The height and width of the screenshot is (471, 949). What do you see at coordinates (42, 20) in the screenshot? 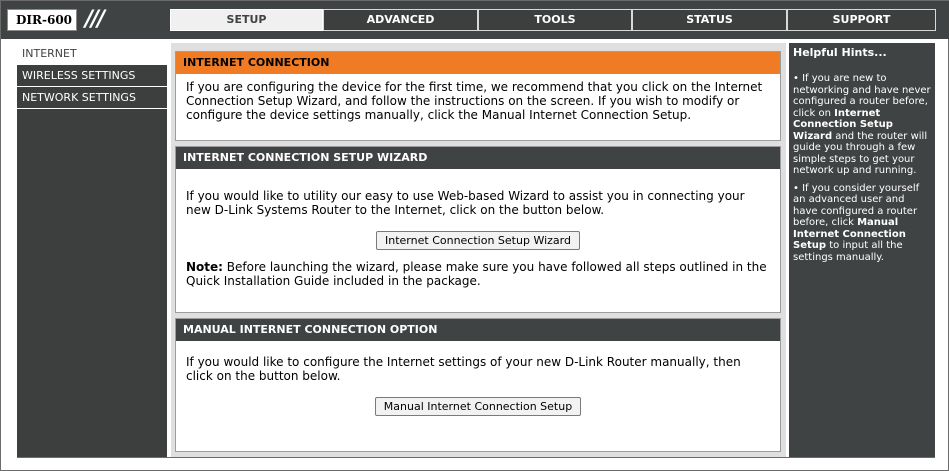
I see `model-logo: DIR-600` at bounding box center [42, 20].